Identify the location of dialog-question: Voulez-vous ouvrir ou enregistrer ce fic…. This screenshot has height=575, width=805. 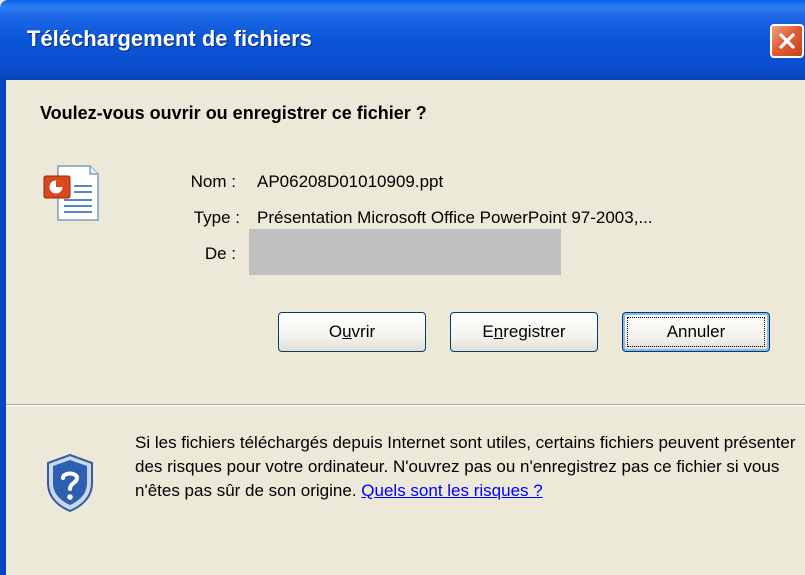
(233, 113).